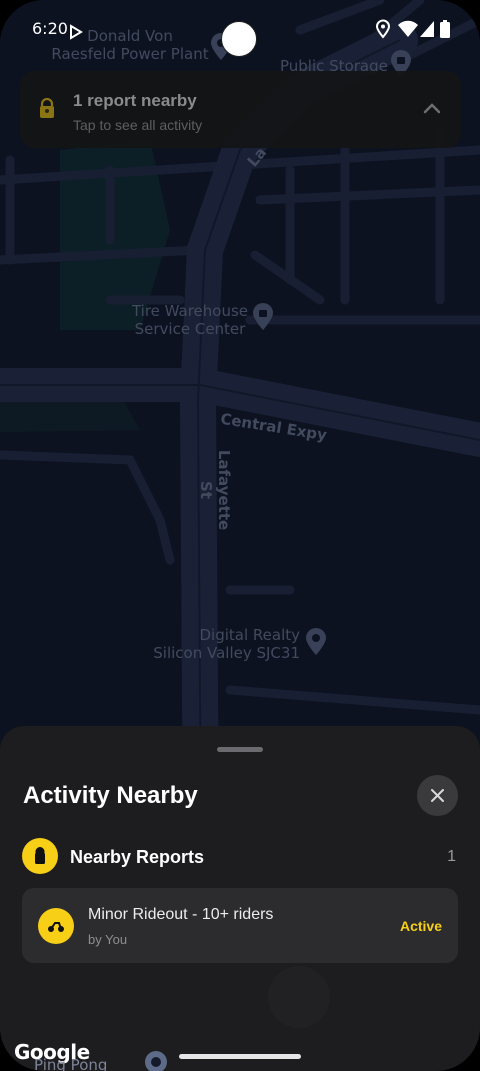  Describe the element at coordinates (427, 29) in the screenshot. I see `signal-icon` at that location.